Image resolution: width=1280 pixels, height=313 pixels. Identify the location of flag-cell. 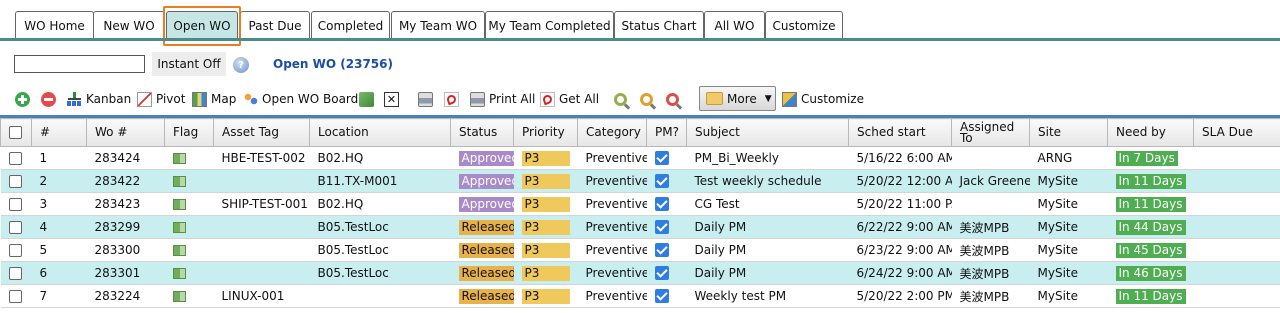
(189, 204).